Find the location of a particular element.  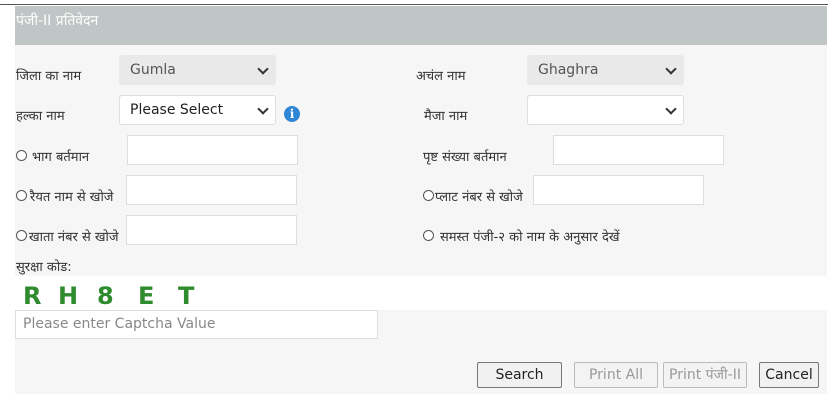

top-divider is located at coordinates (414, 4).